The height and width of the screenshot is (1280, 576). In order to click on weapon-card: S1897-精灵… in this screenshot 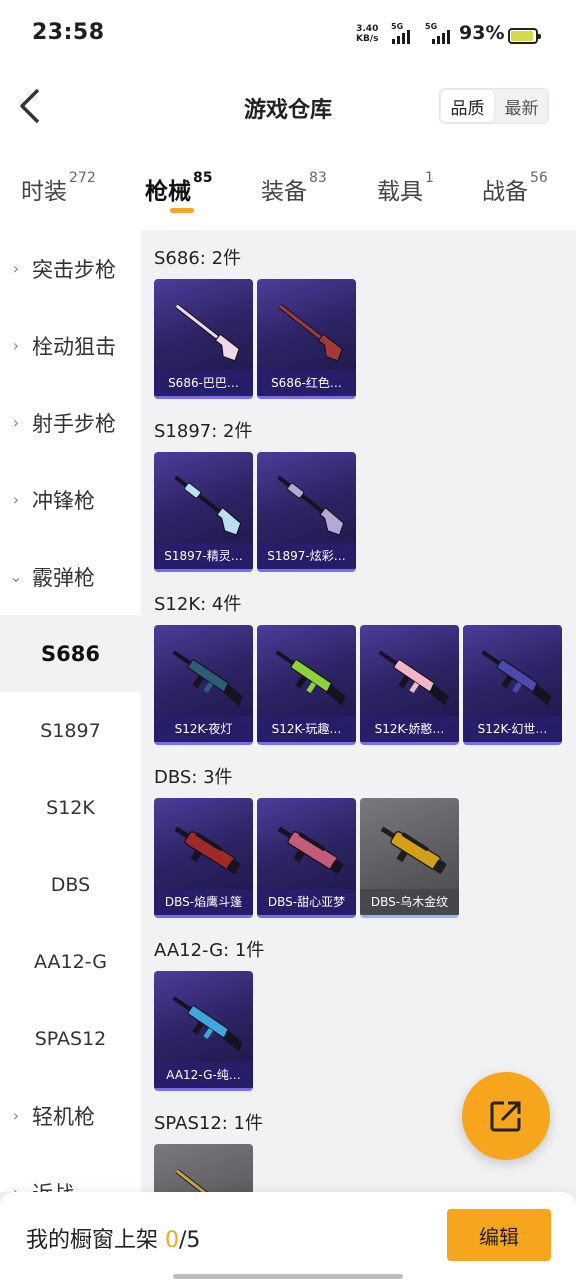, I will do `click(203, 512)`.